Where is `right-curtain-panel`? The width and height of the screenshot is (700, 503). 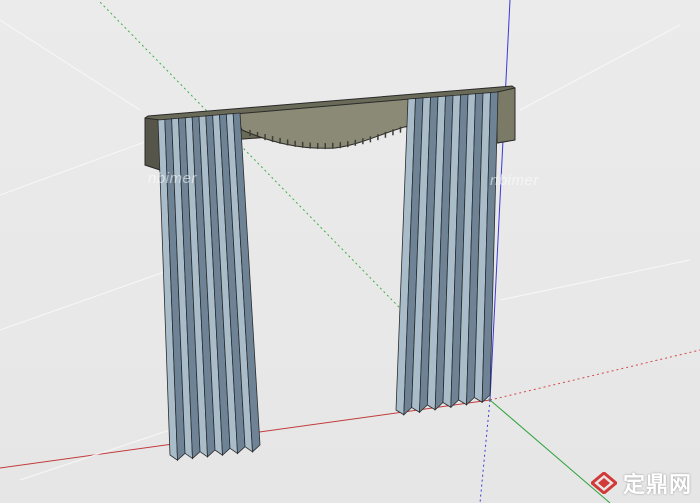
right-curtain-panel is located at coordinates (447, 253).